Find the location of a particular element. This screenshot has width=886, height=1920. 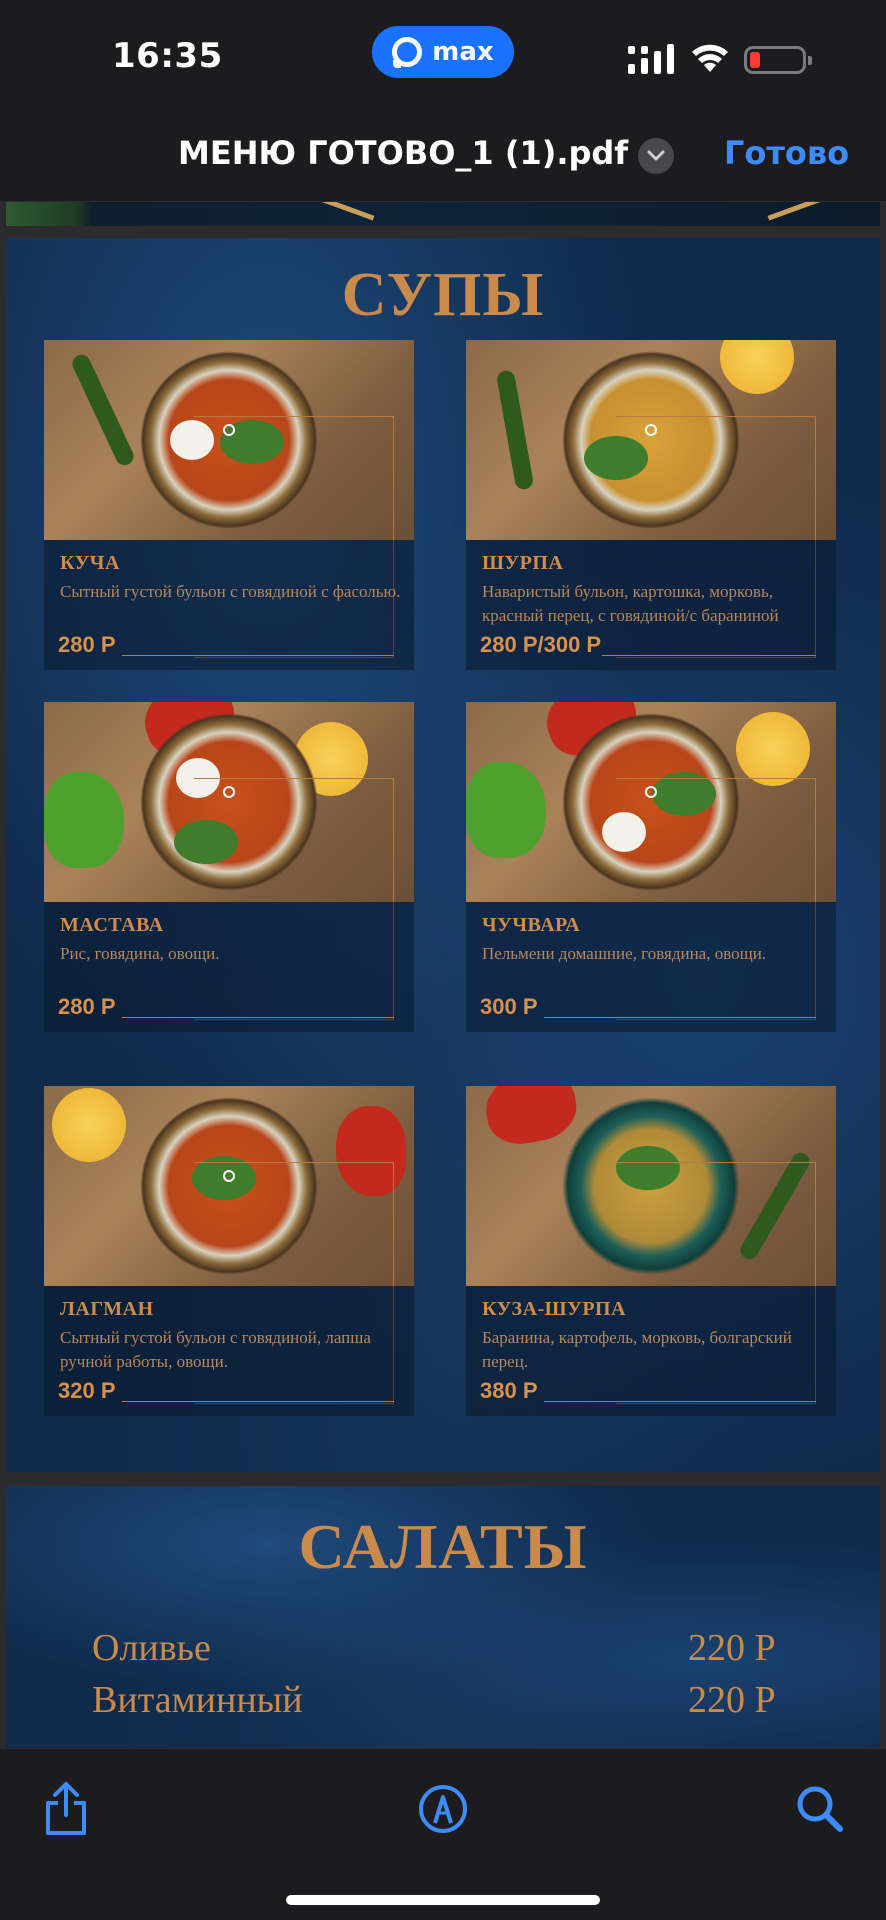

battery-icon is located at coordinates (778, 60).